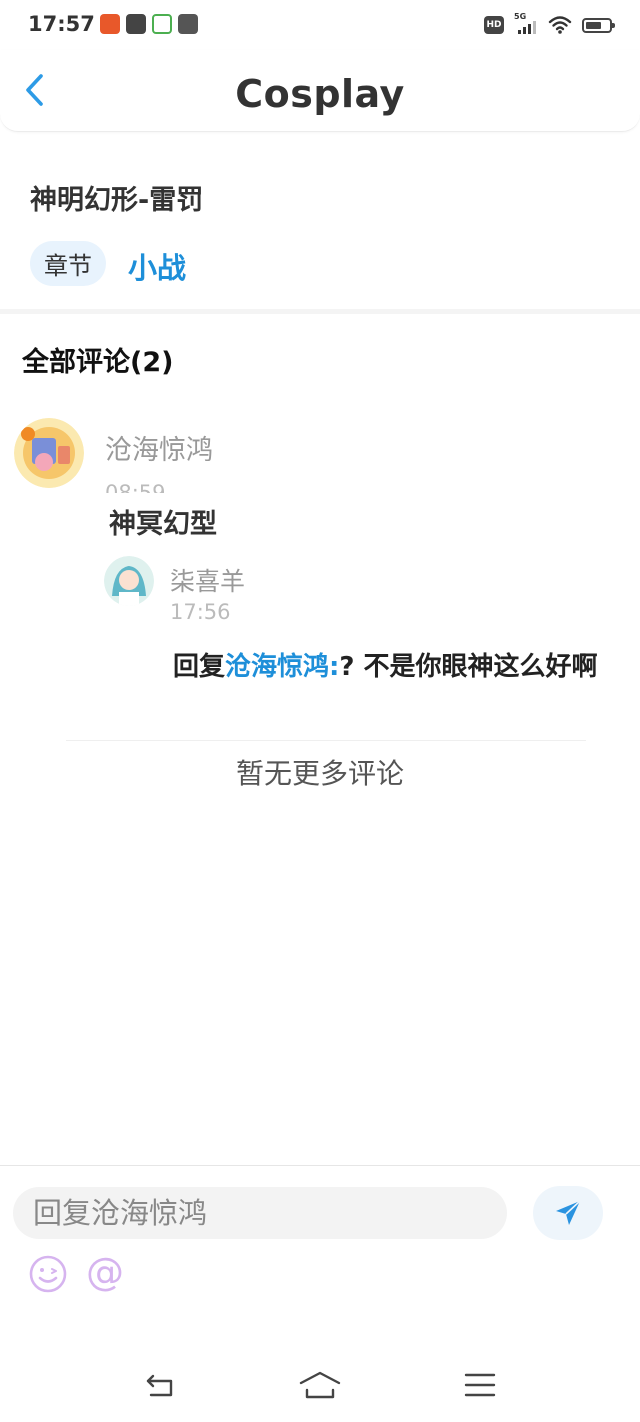 The height and width of the screenshot is (1422, 640). Describe the element at coordinates (117, 200) in the screenshot. I see `post-title: 神明幻形-雷罚` at that location.